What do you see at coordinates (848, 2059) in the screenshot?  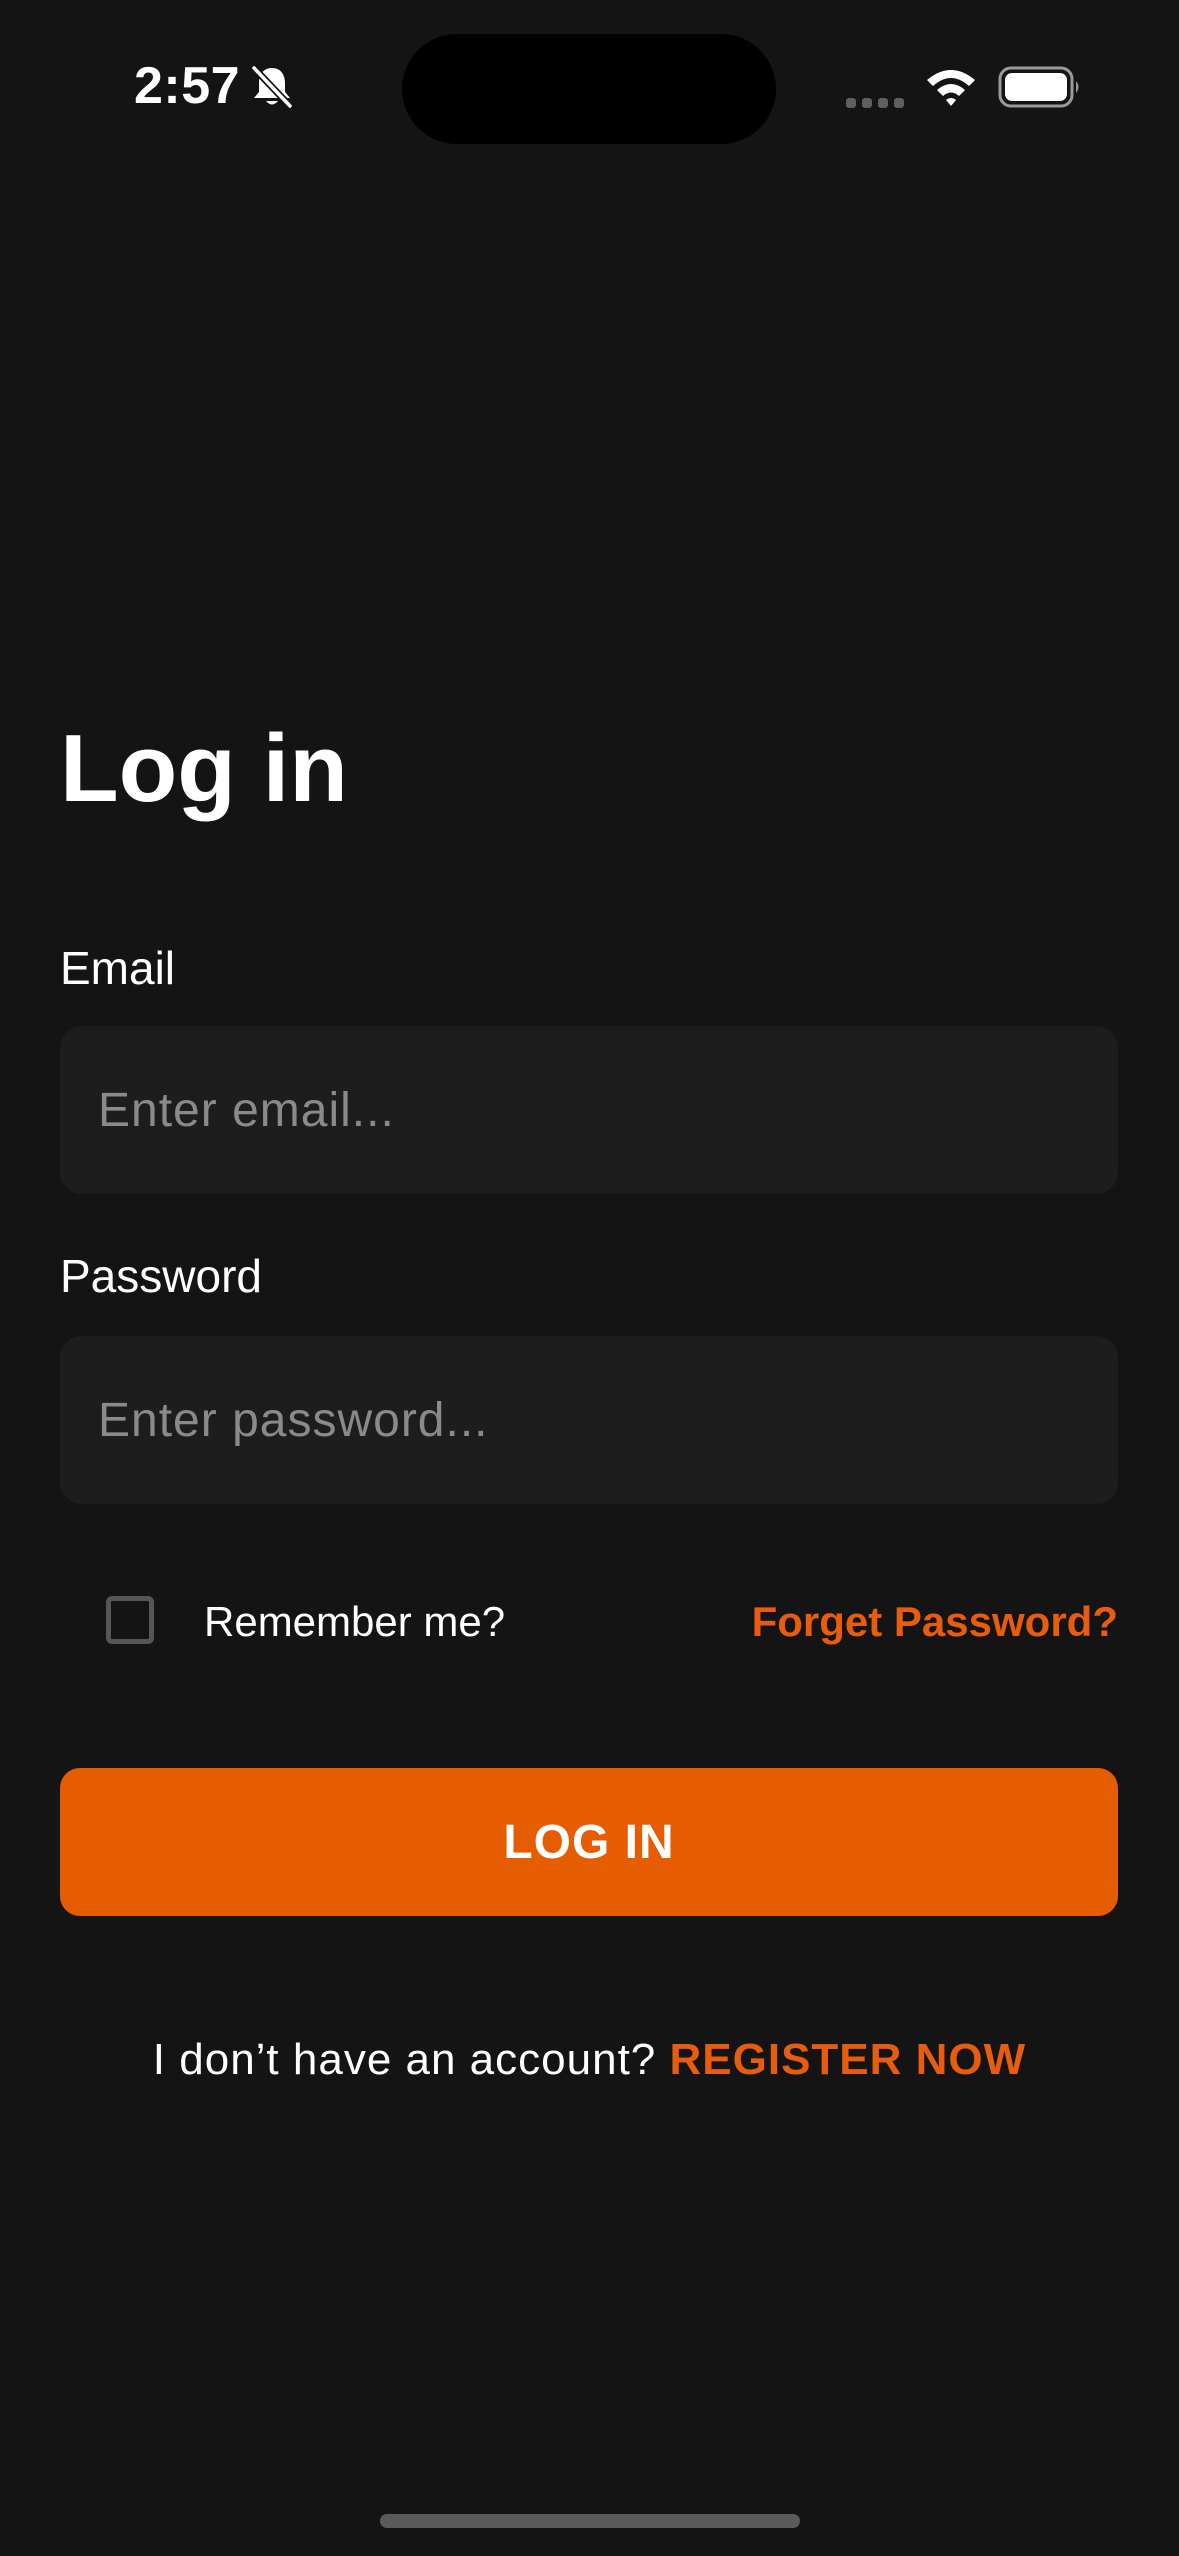 I see `register-now-link: REGISTER NOW` at bounding box center [848, 2059].